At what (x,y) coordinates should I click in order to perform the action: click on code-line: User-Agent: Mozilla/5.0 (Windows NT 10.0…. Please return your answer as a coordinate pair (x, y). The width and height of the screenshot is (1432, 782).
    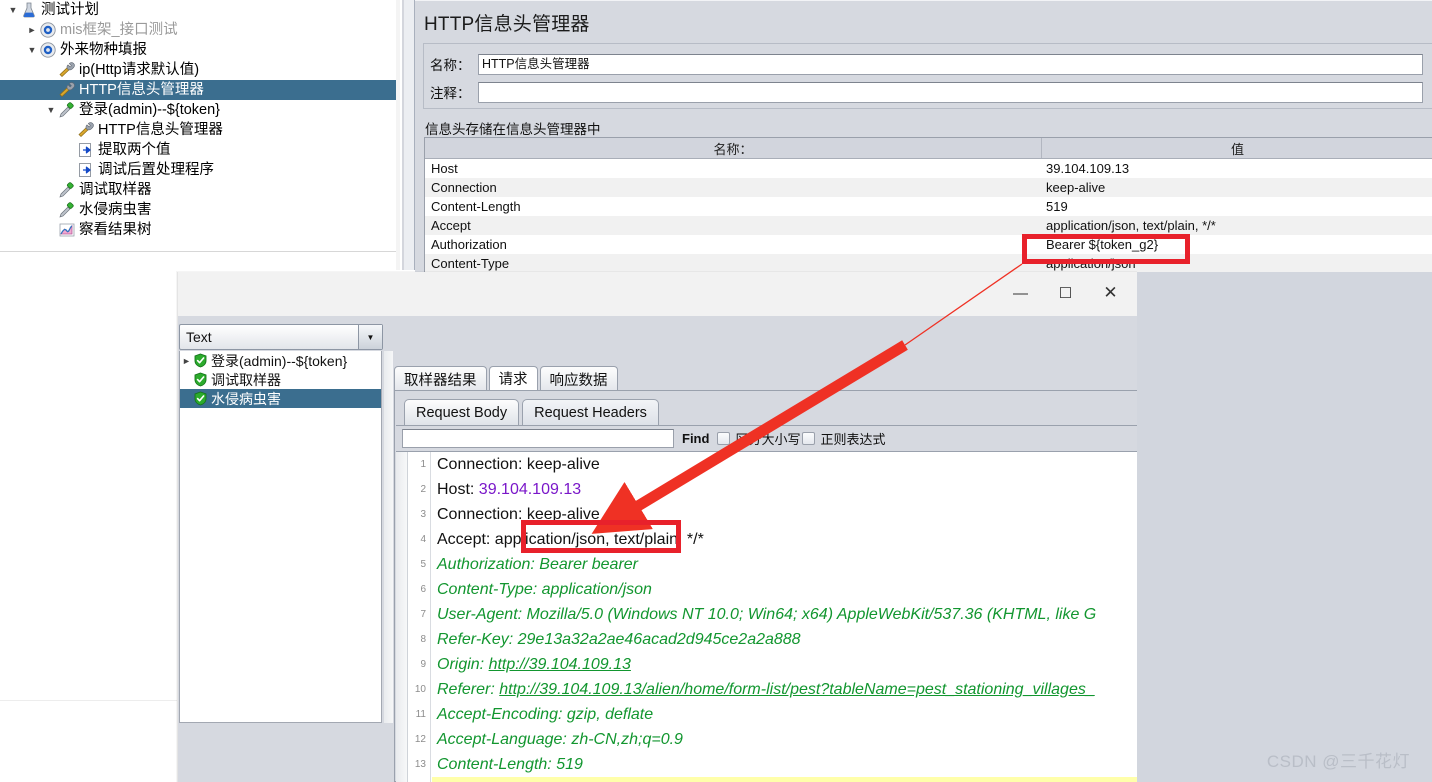
    Looking at the image, I should click on (784, 614).